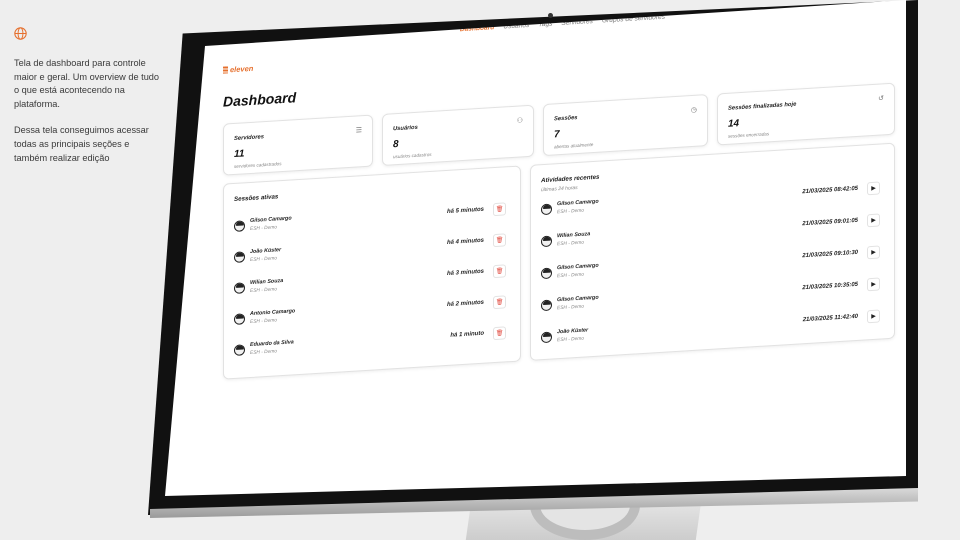  Describe the element at coordinates (225, 70) in the screenshot. I see `logo-mark-icon` at that location.